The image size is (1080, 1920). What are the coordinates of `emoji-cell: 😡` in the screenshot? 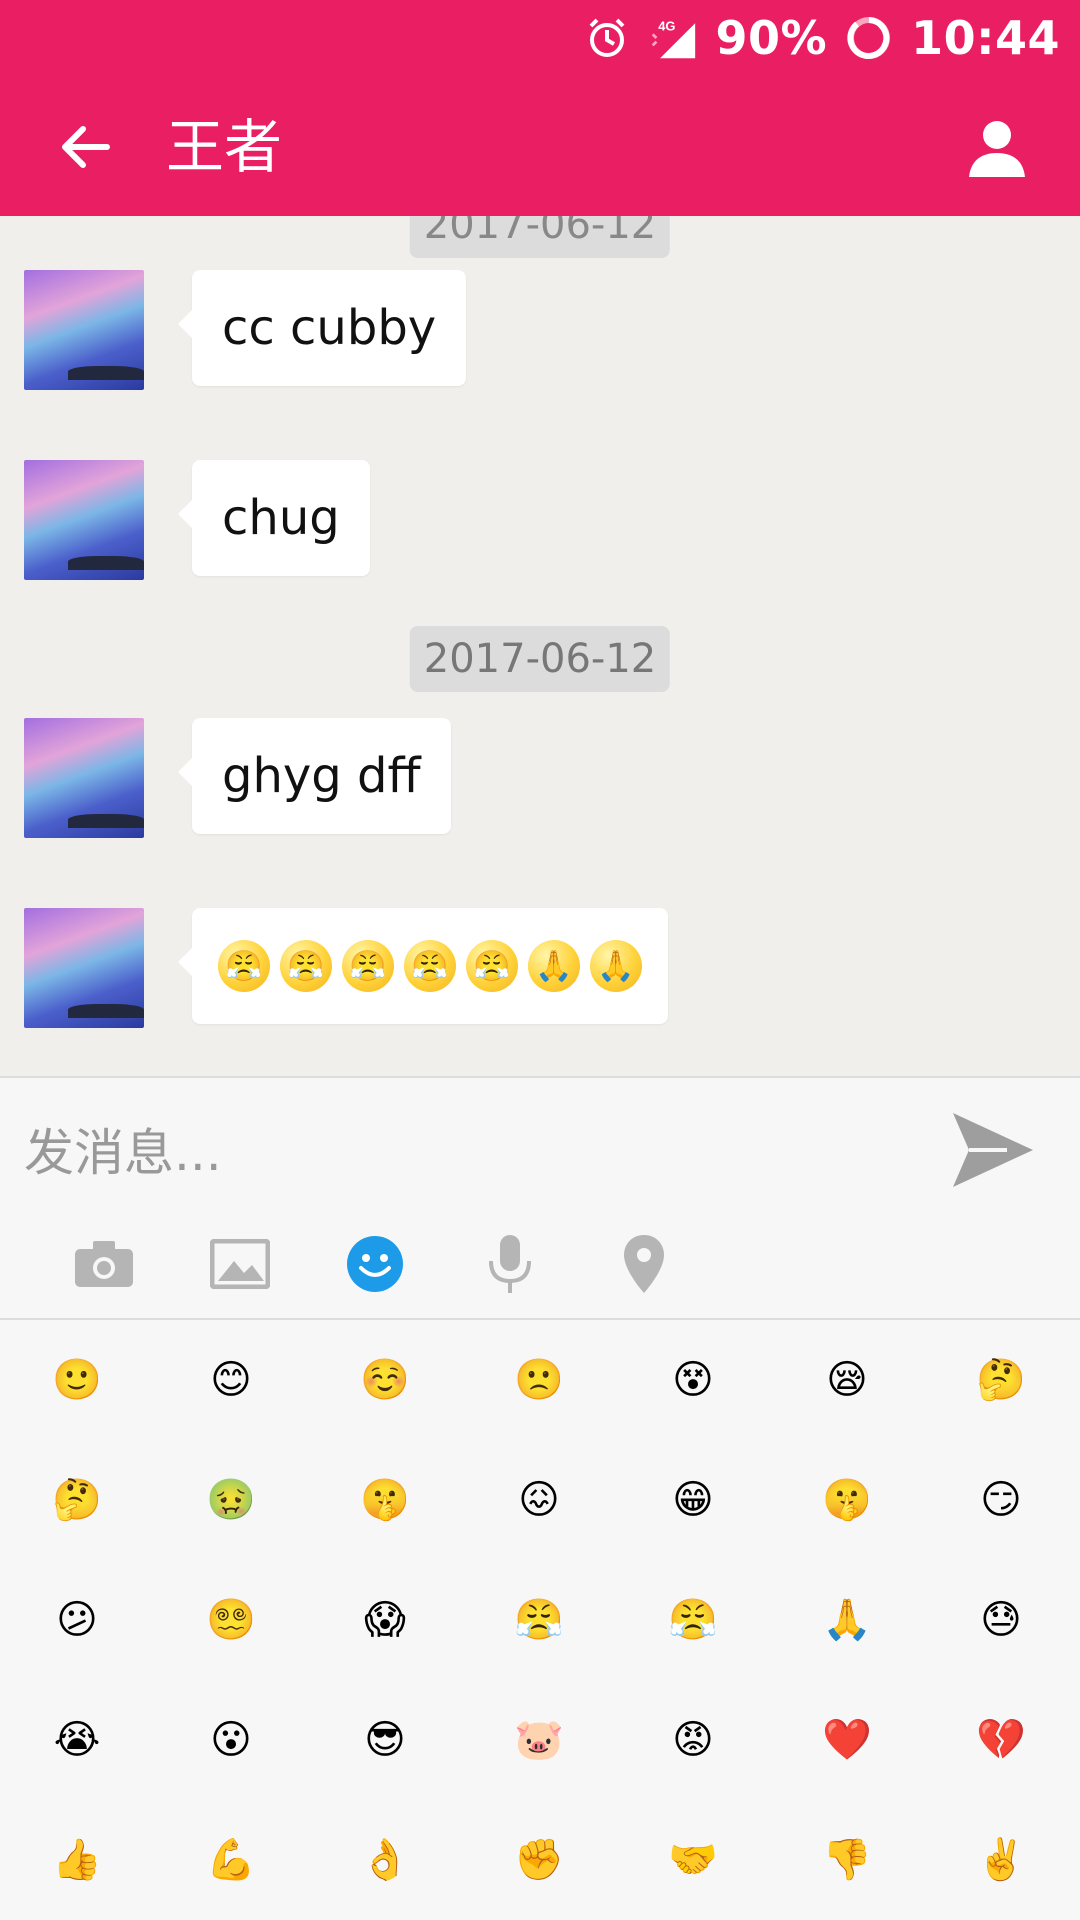 It's located at (693, 1740).